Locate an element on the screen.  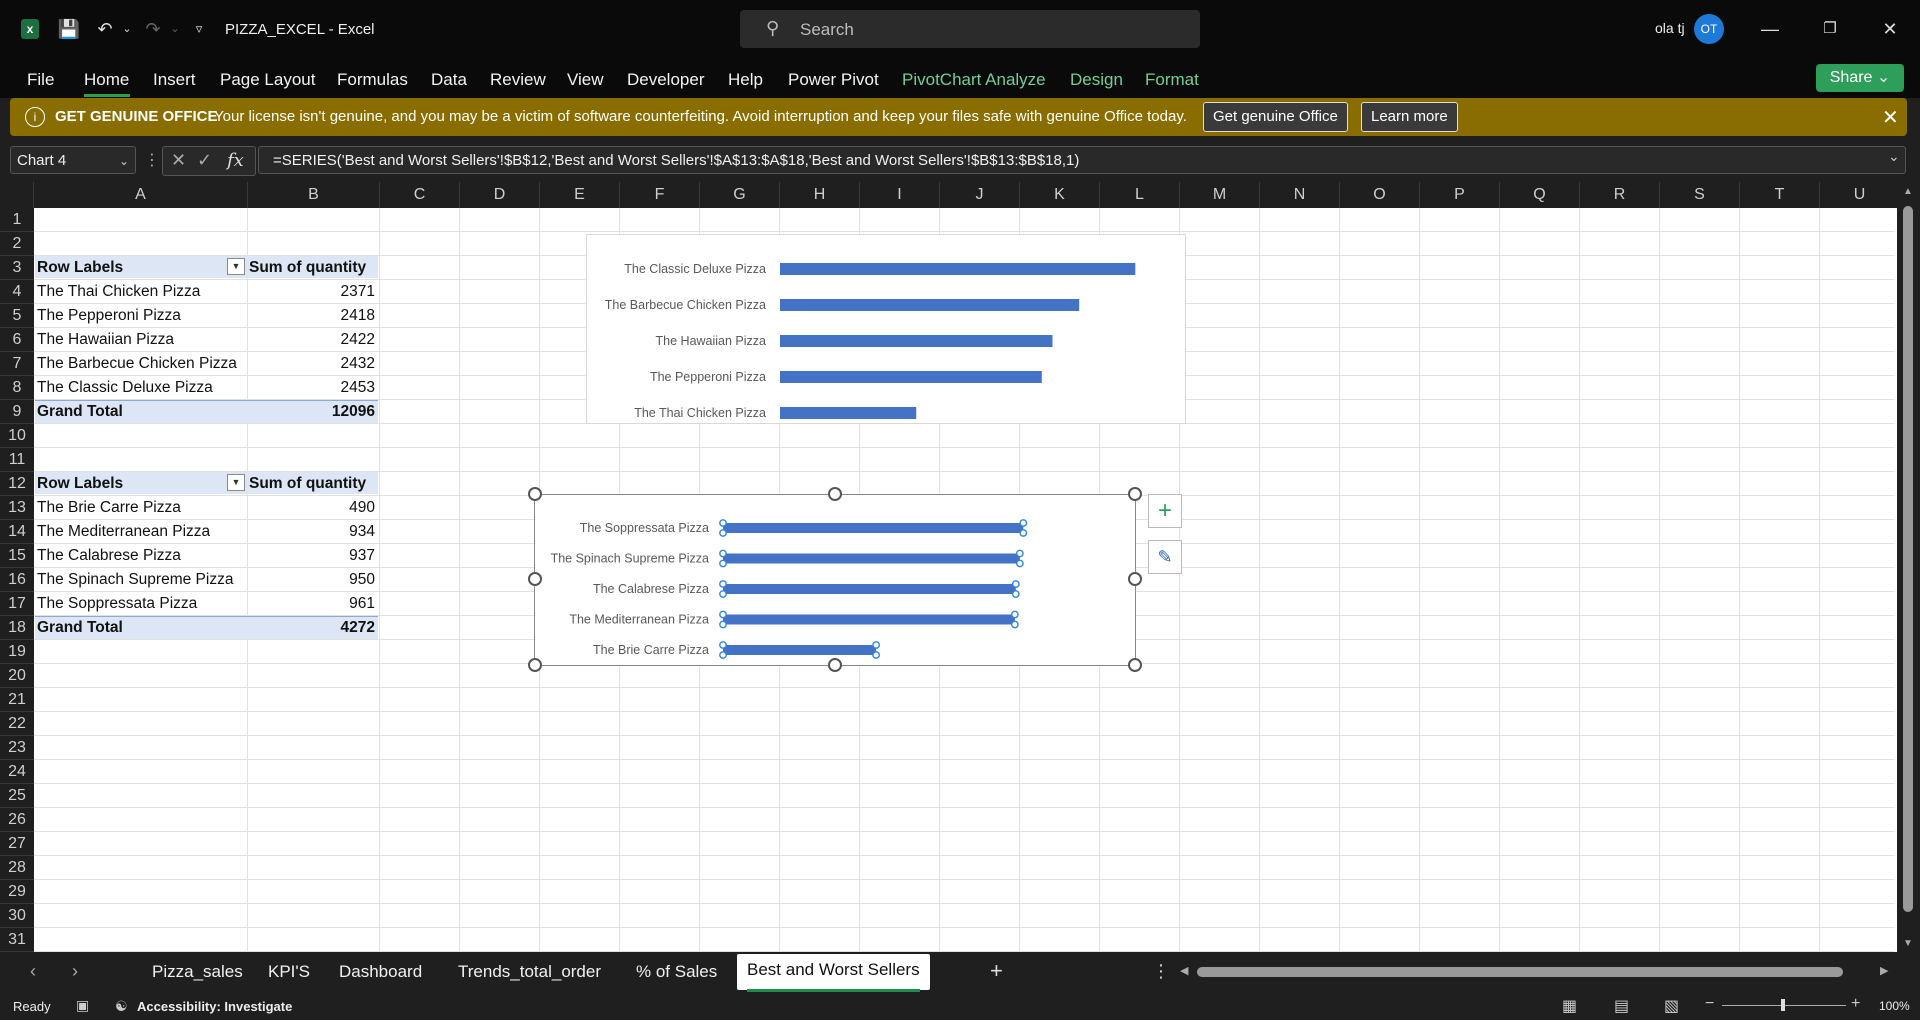
column-header-p: P is located at coordinates (1460, 195).